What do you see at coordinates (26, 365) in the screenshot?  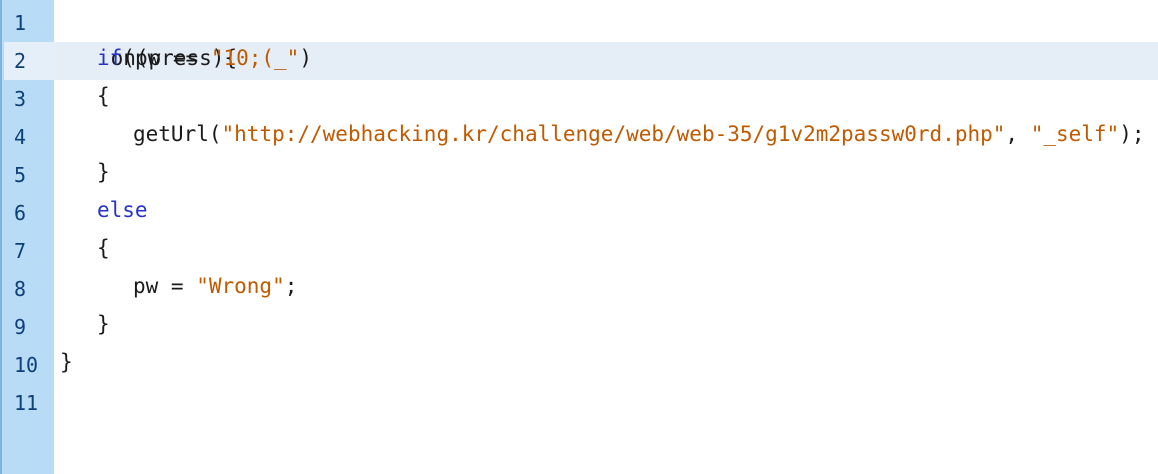 I see `line-number-10: 10` at bounding box center [26, 365].